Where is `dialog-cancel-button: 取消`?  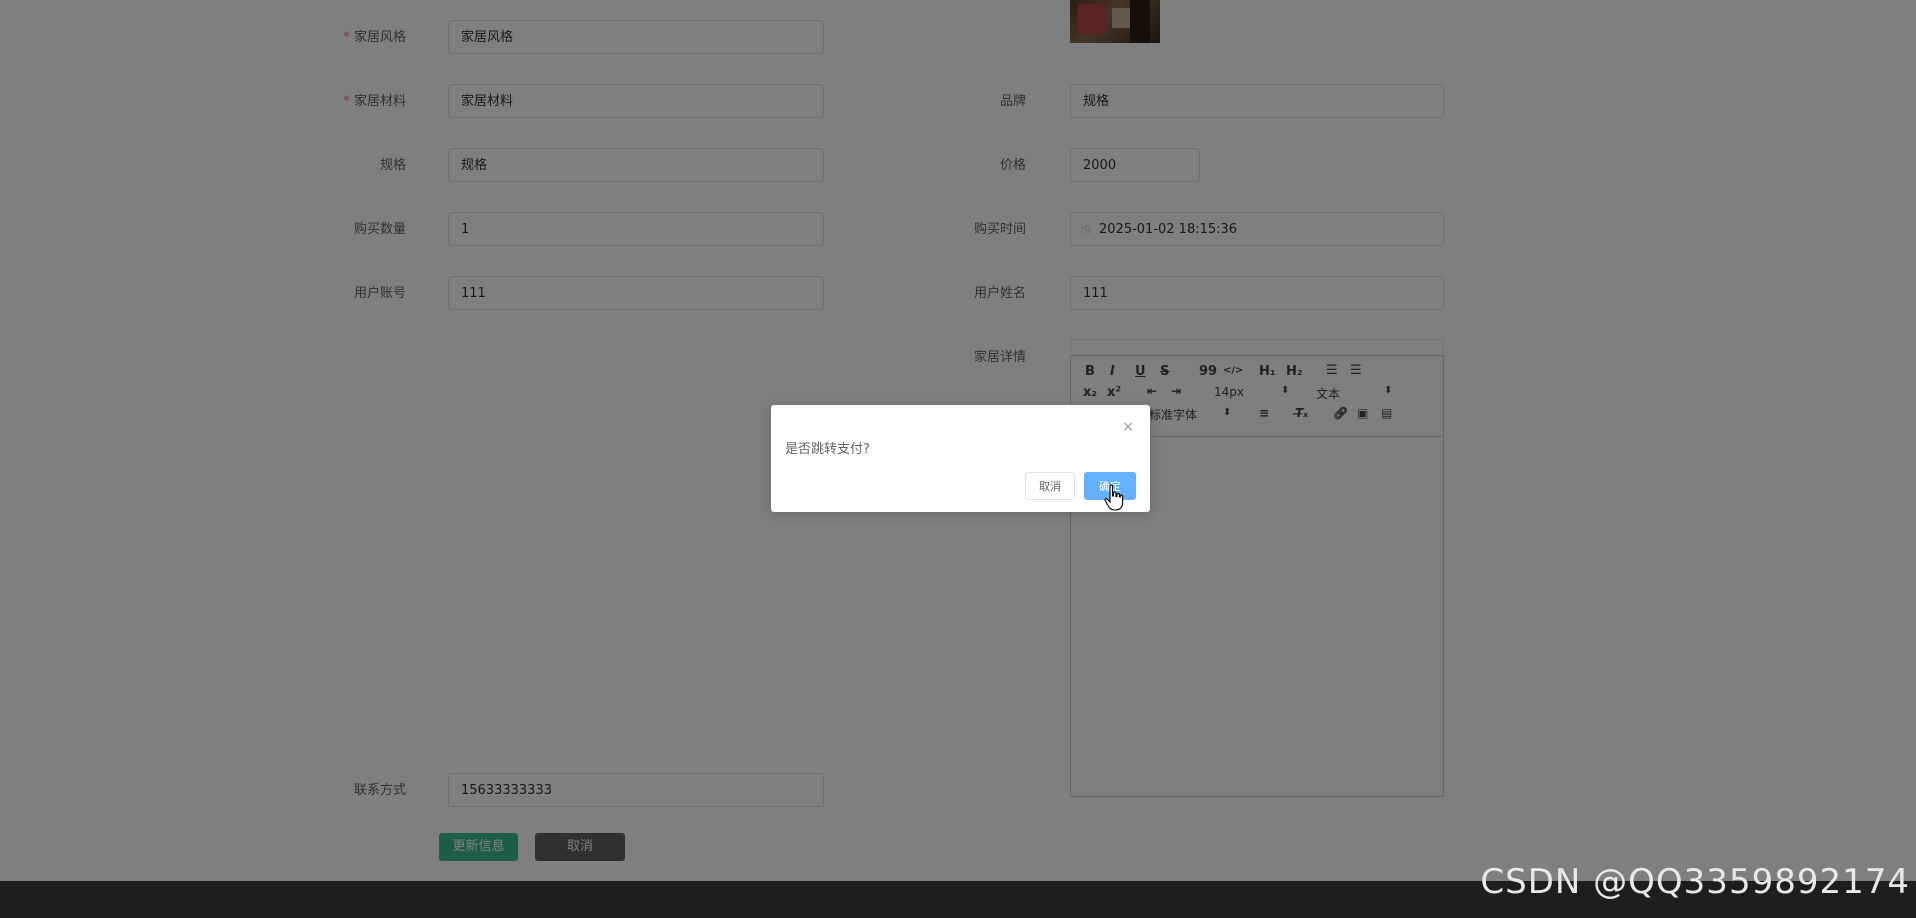 dialog-cancel-button: 取消 is located at coordinates (1050, 486).